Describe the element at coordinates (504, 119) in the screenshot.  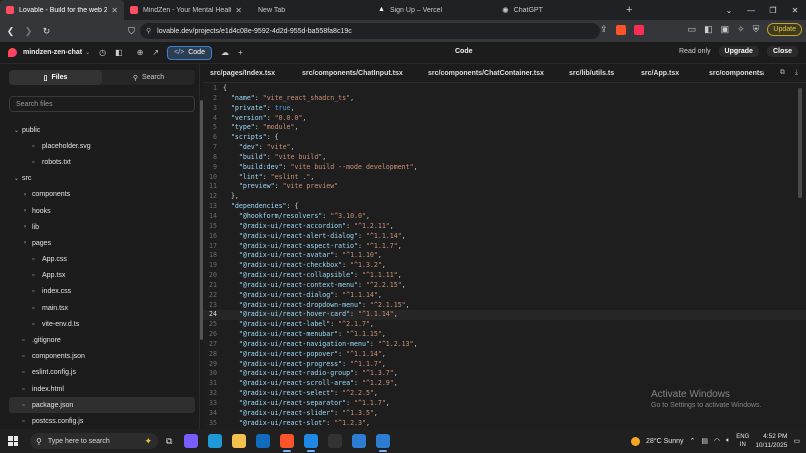
I see `code-line: 4 "version": "0.0.0",` at that location.